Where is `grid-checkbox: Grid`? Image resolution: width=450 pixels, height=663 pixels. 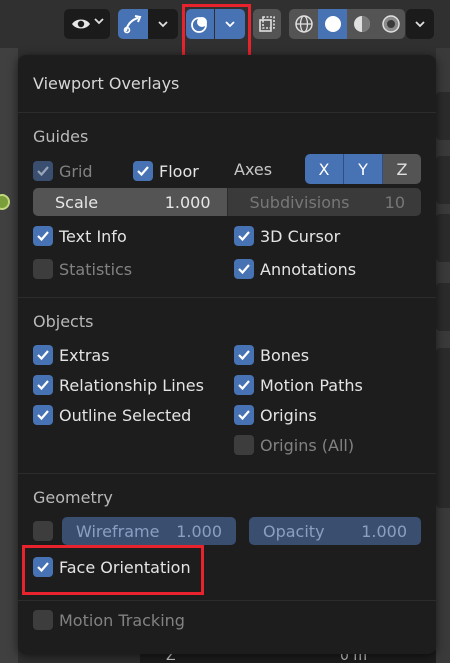 grid-checkbox: Grid is located at coordinates (63, 171).